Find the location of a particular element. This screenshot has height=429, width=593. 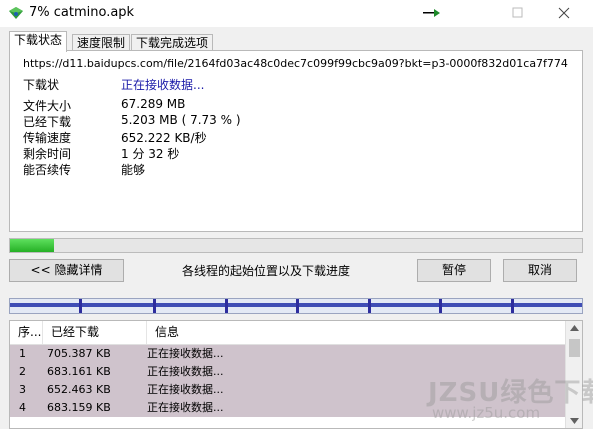

watermark-url: www.jz5u.com is located at coordinates (486, 413).